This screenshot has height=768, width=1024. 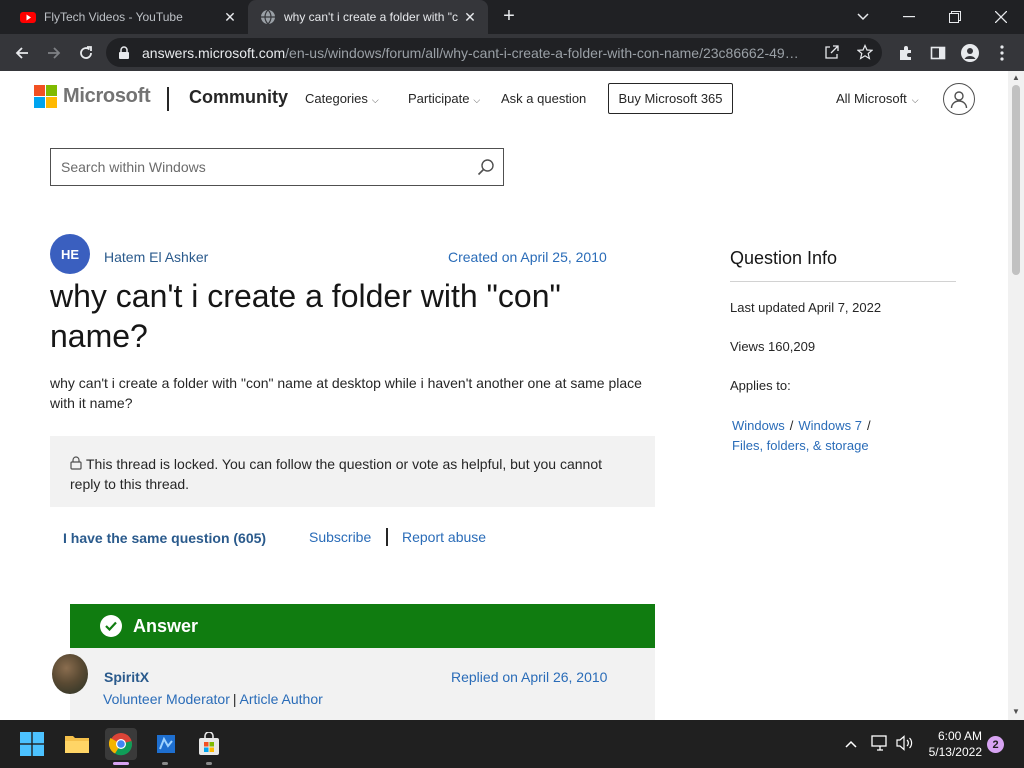 What do you see at coordinates (268, 17) in the screenshot?
I see `globe-icon` at bounding box center [268, 17].